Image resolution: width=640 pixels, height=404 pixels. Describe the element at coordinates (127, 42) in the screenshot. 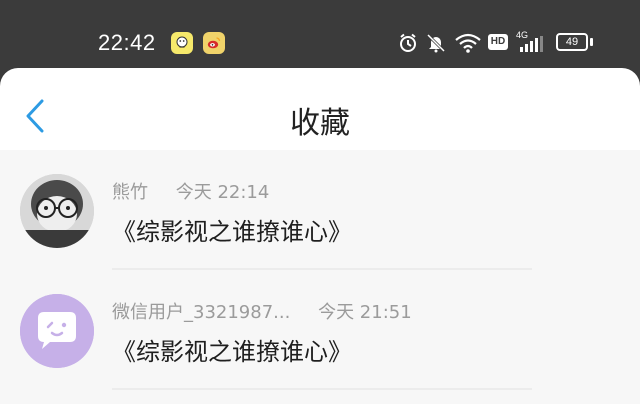

I see `status-time: 22:42` at that location.